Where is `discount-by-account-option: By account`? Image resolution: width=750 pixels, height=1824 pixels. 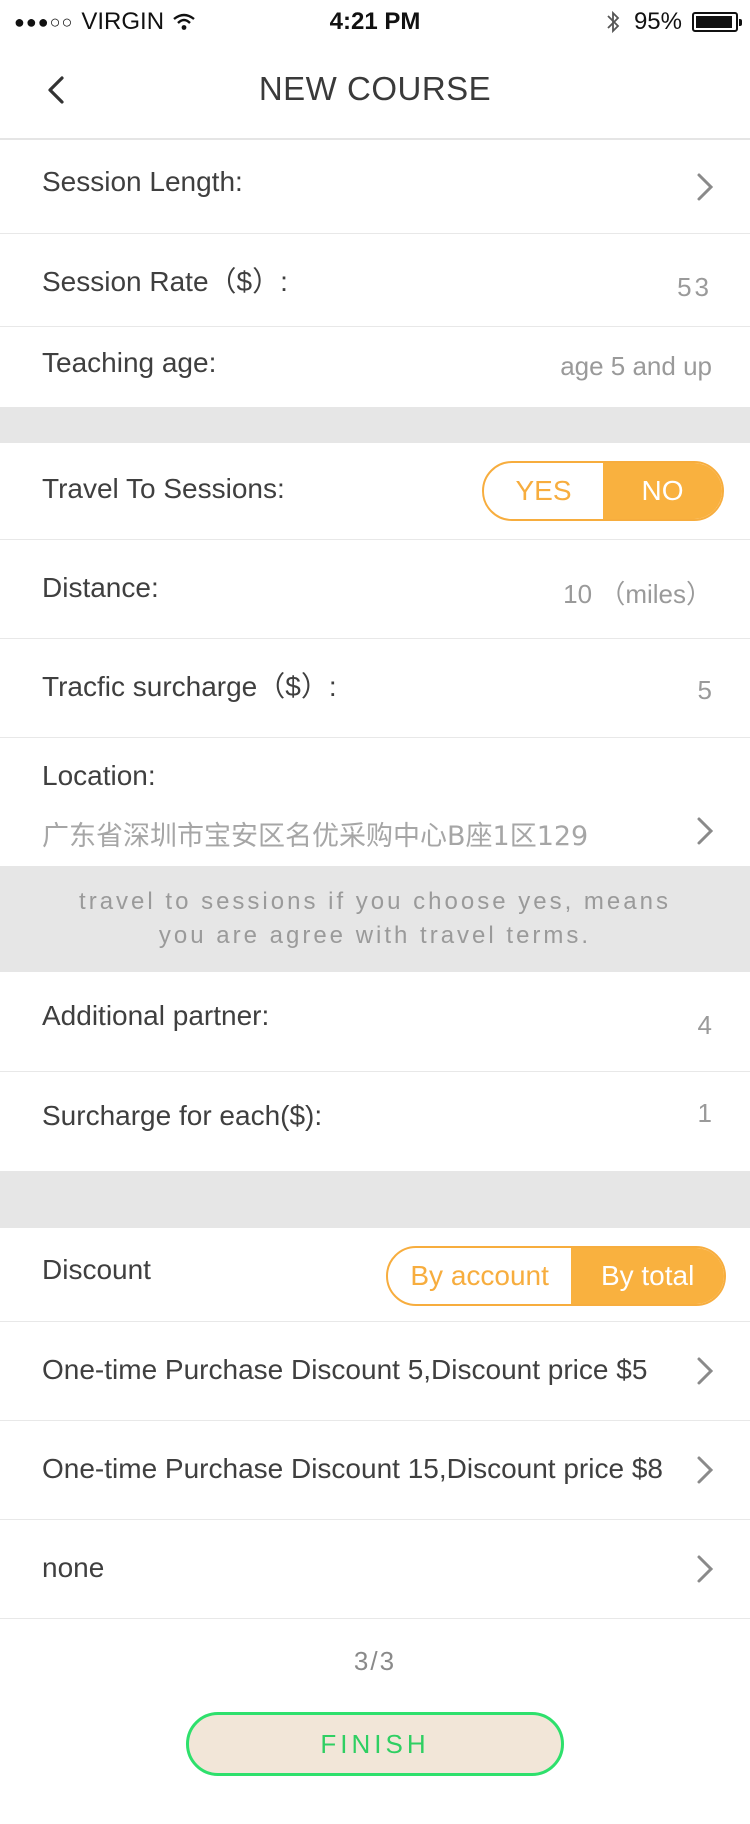 discount-by-account-option: By account is located at coordinates (479, 1276).